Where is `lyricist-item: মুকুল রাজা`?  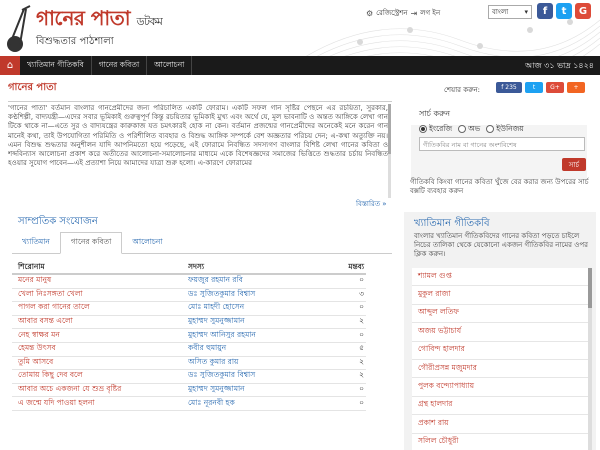 lyricist-item: মুকুল রাজা is located at coordinates (500, 295).